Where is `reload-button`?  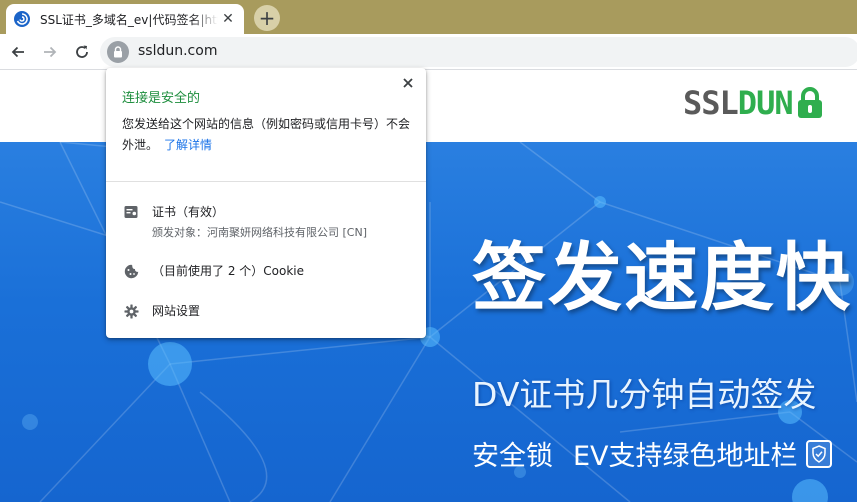 reload-button is located at coordinates (82, 52).